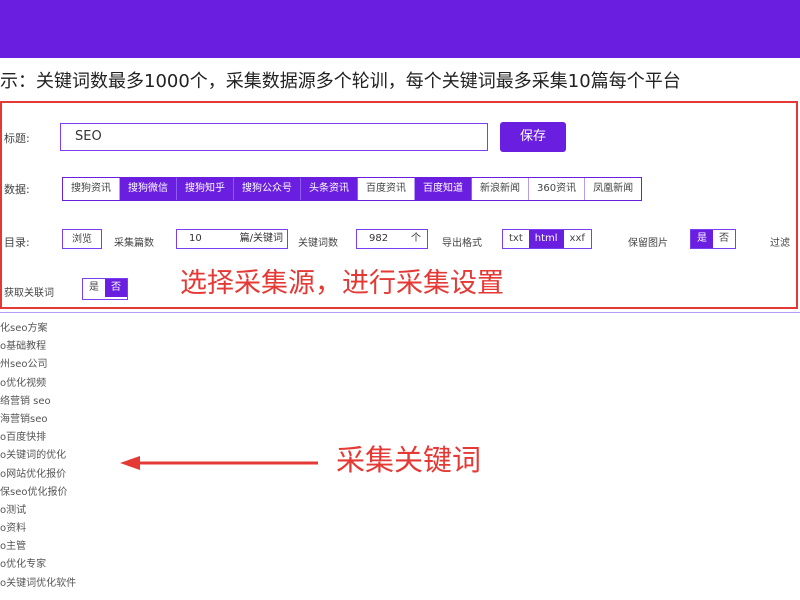 This screenshot has height=600, width=800. I want to click on keyword-count-value: 982, so click(379, 238).